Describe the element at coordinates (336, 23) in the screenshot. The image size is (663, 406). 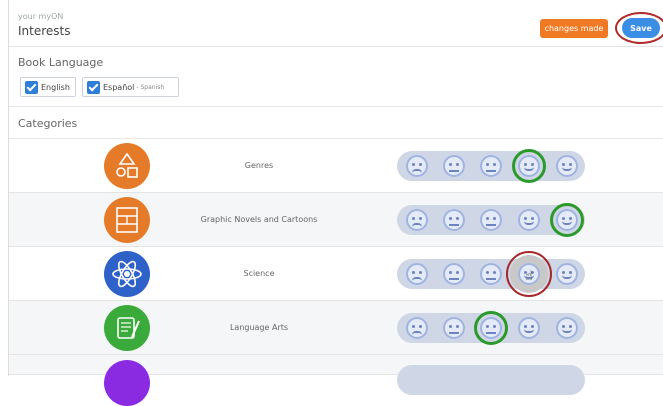
I see `header: your myON Interests changes made Save` at that location.